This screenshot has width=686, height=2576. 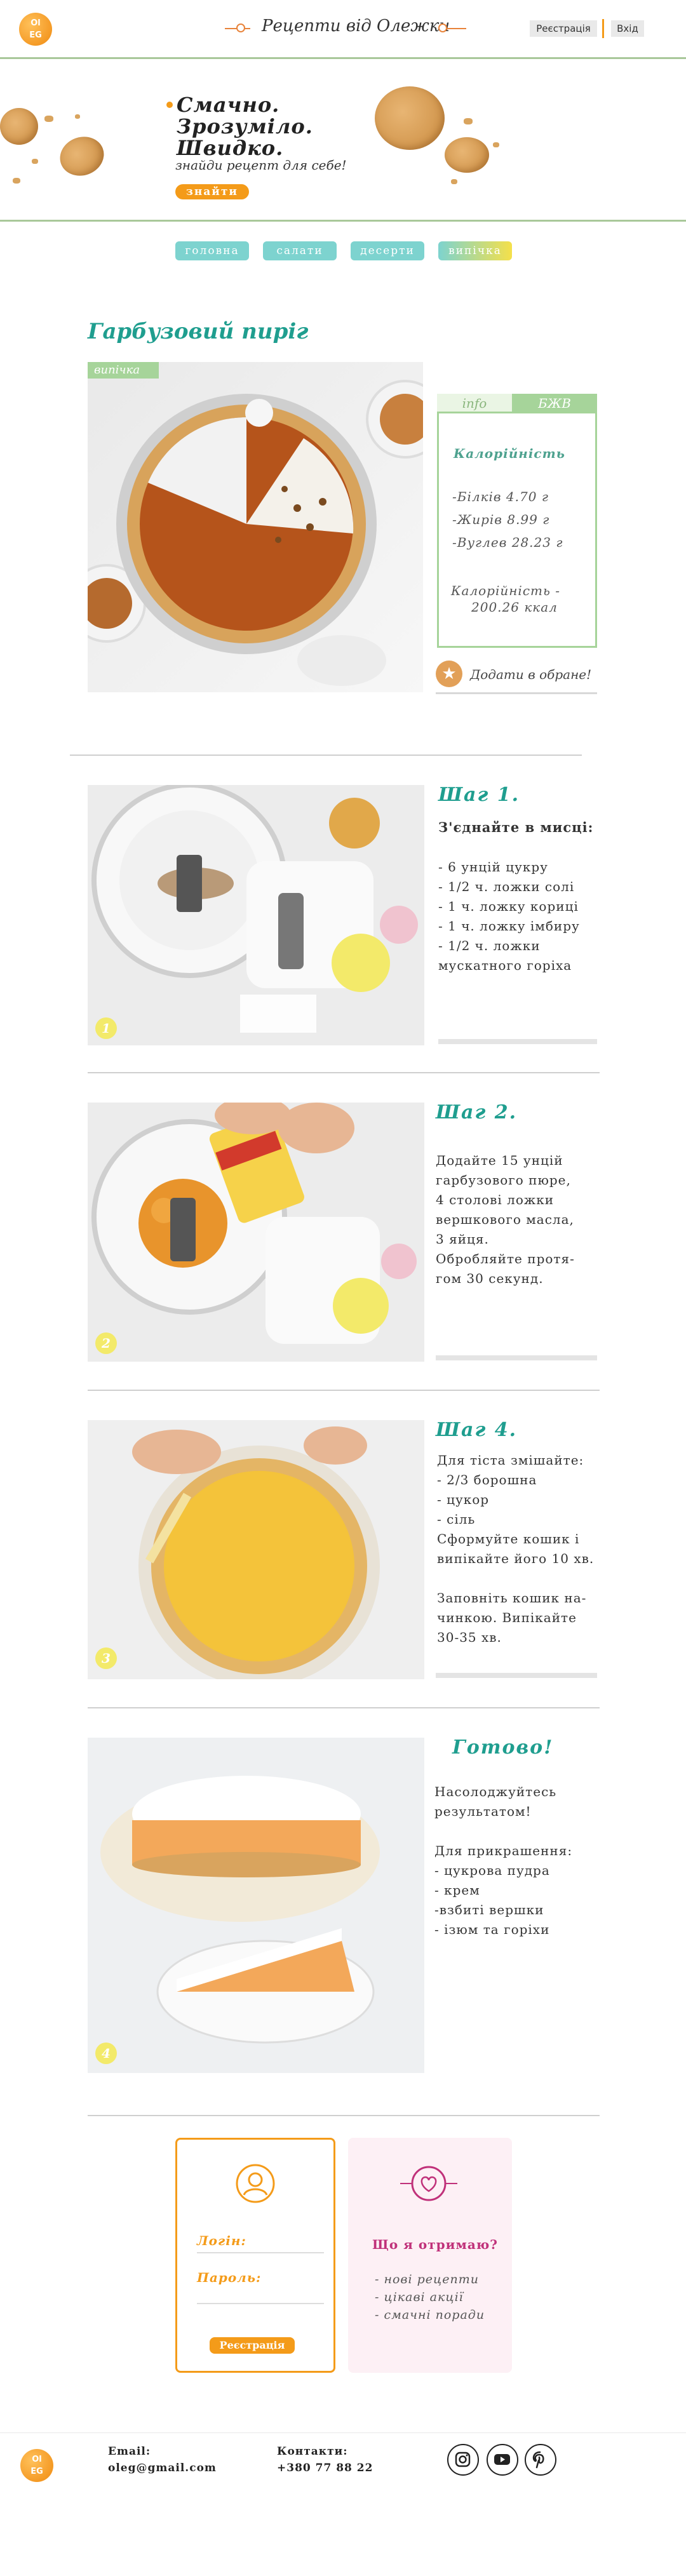 What do you see at coordinates (343, 58) in the screenshot?
I see `header-bottom-line` at bounding box center [343, 58].